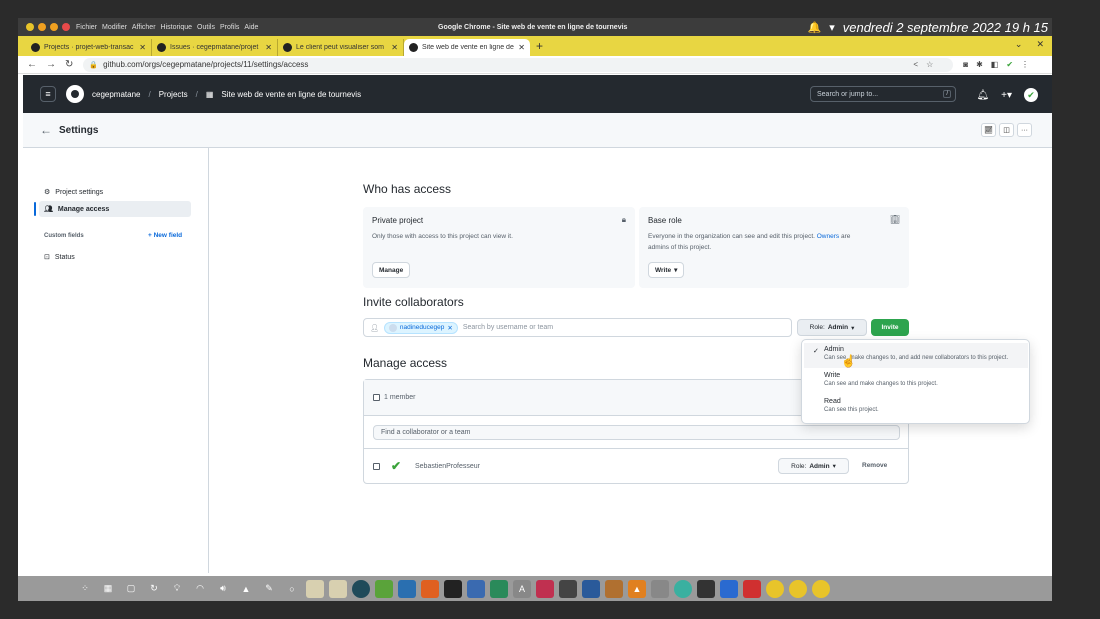  What do you see at coordinates (522, 588) in the screenshot?
I see `font-app-icon: A` at bounding box center [522, 588].